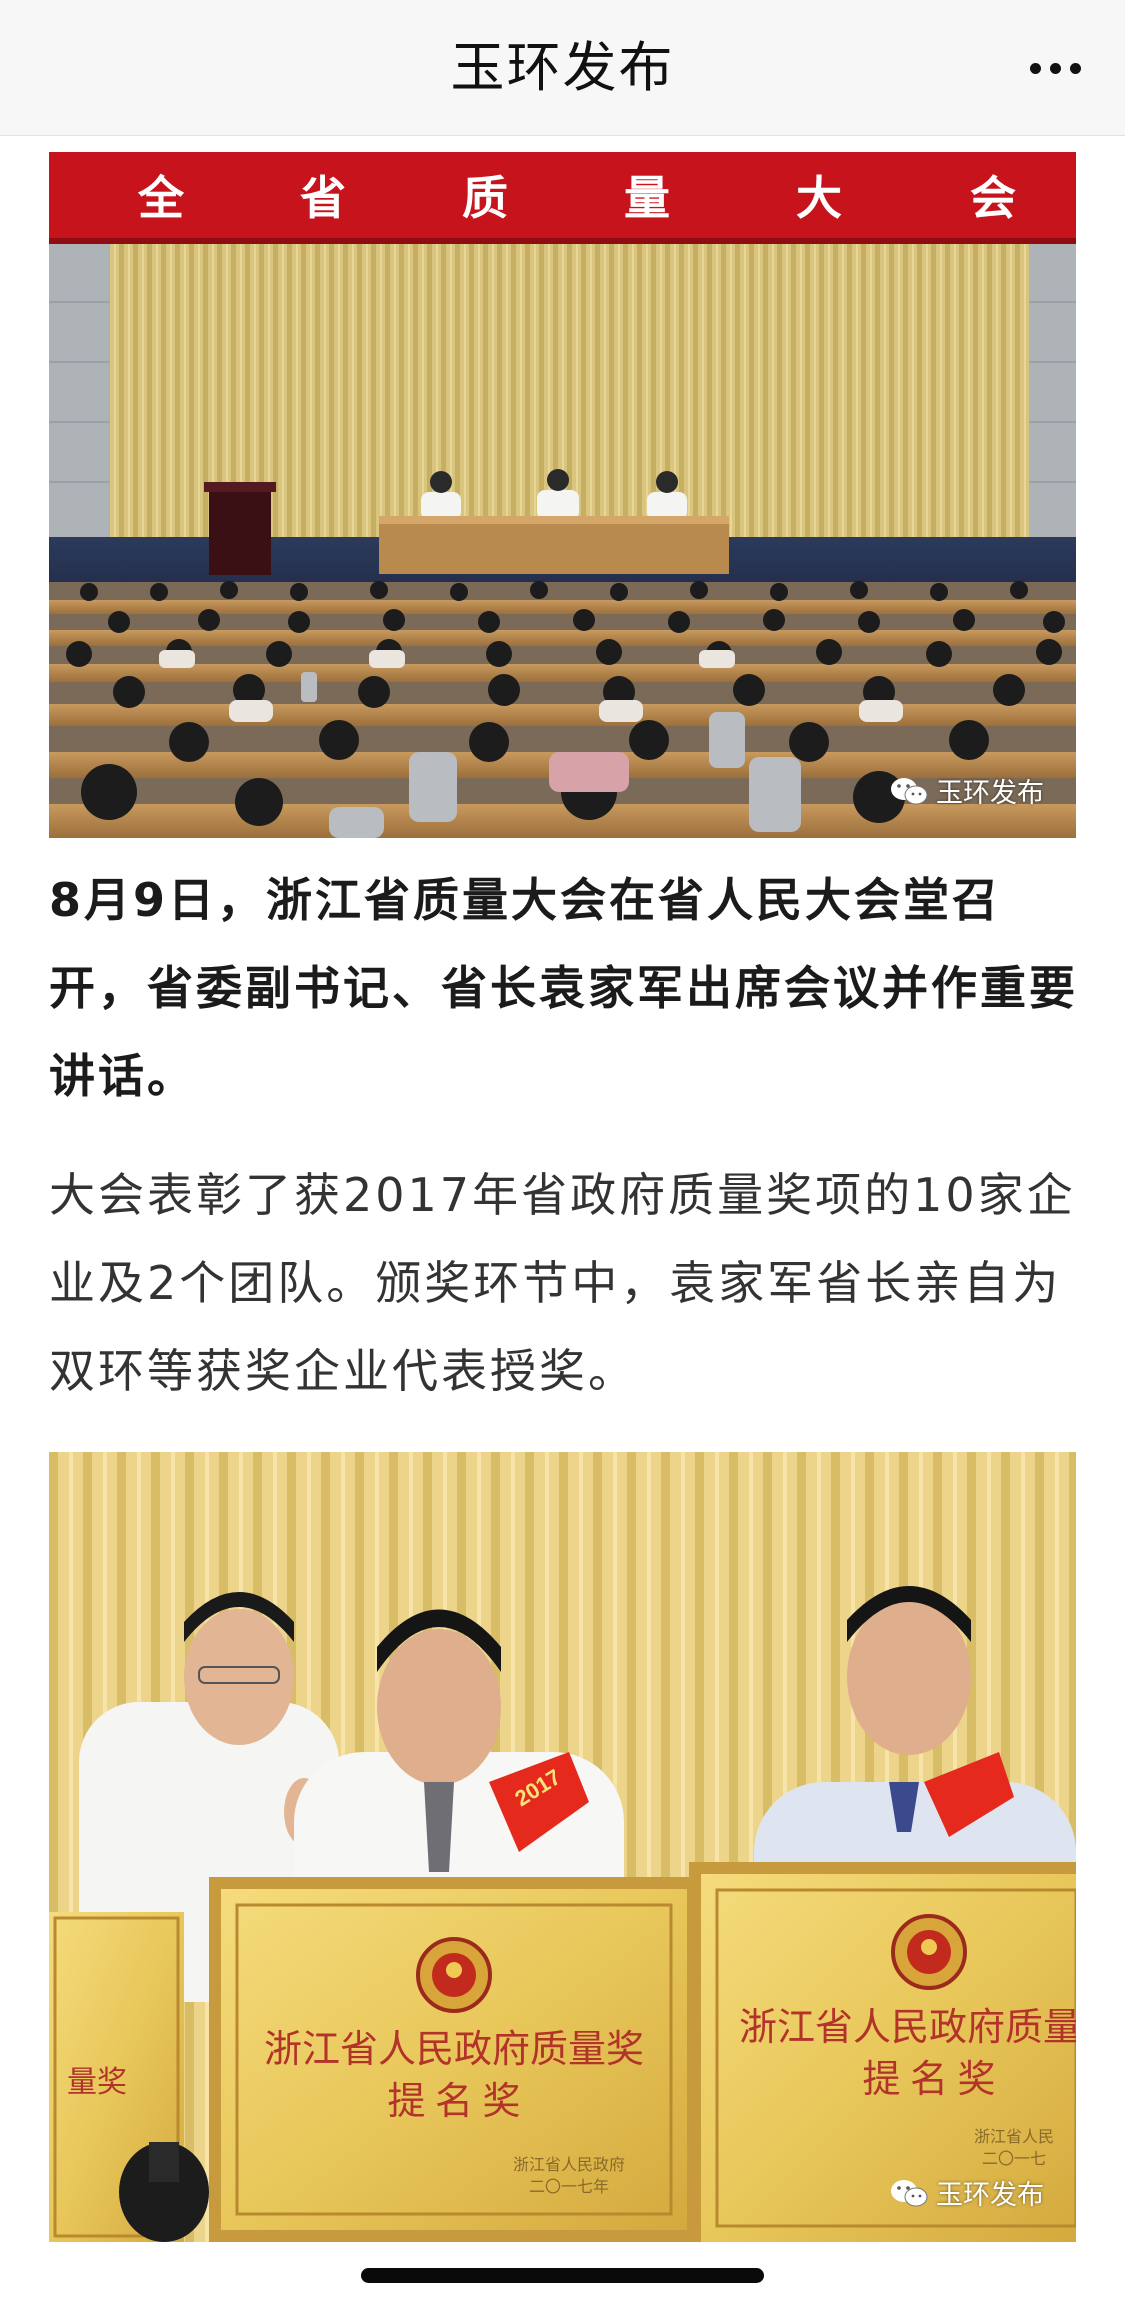  What do you see at coordinates (819, 198) in the screenshot?
I see `banner-char-5: 大` at bounding box center [819, 198].